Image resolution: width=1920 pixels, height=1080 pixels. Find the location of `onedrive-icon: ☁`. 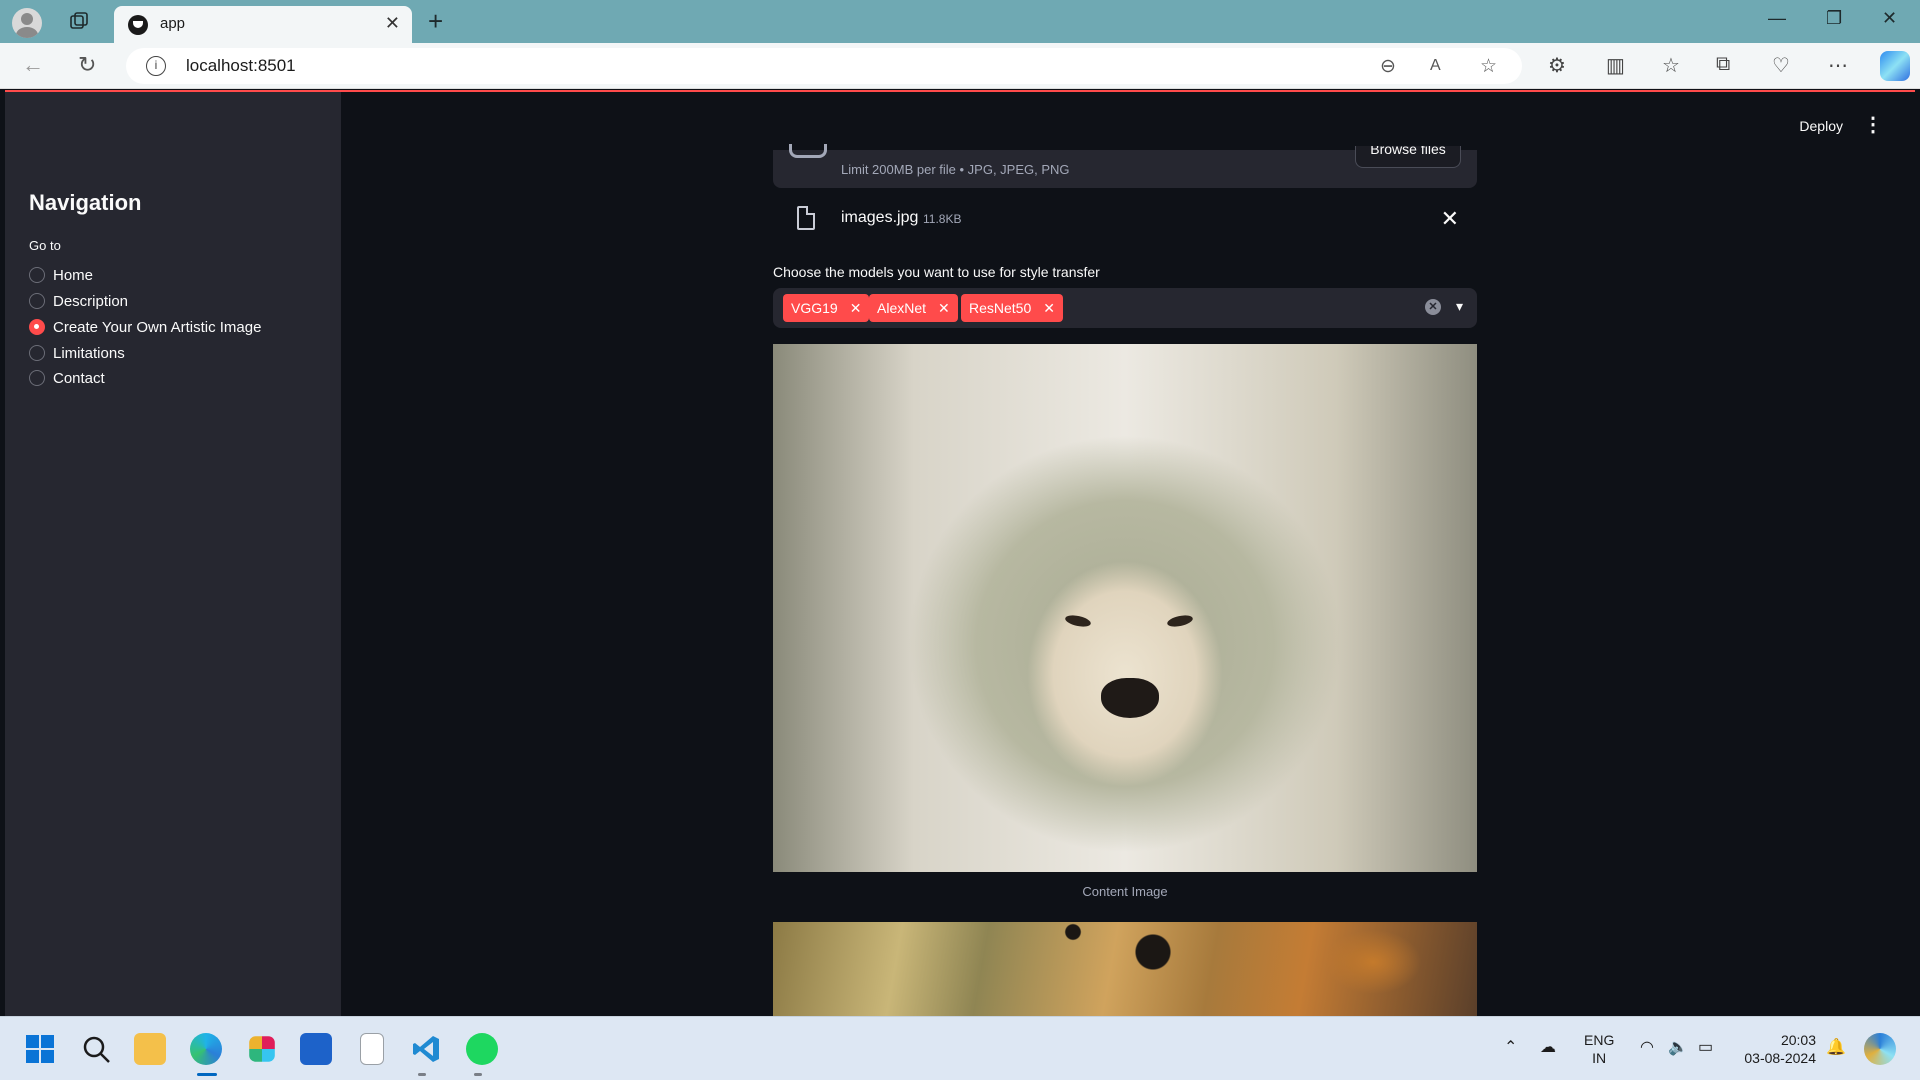

onedrive-icon: ☁ is located at coordinates (1548, 1047).